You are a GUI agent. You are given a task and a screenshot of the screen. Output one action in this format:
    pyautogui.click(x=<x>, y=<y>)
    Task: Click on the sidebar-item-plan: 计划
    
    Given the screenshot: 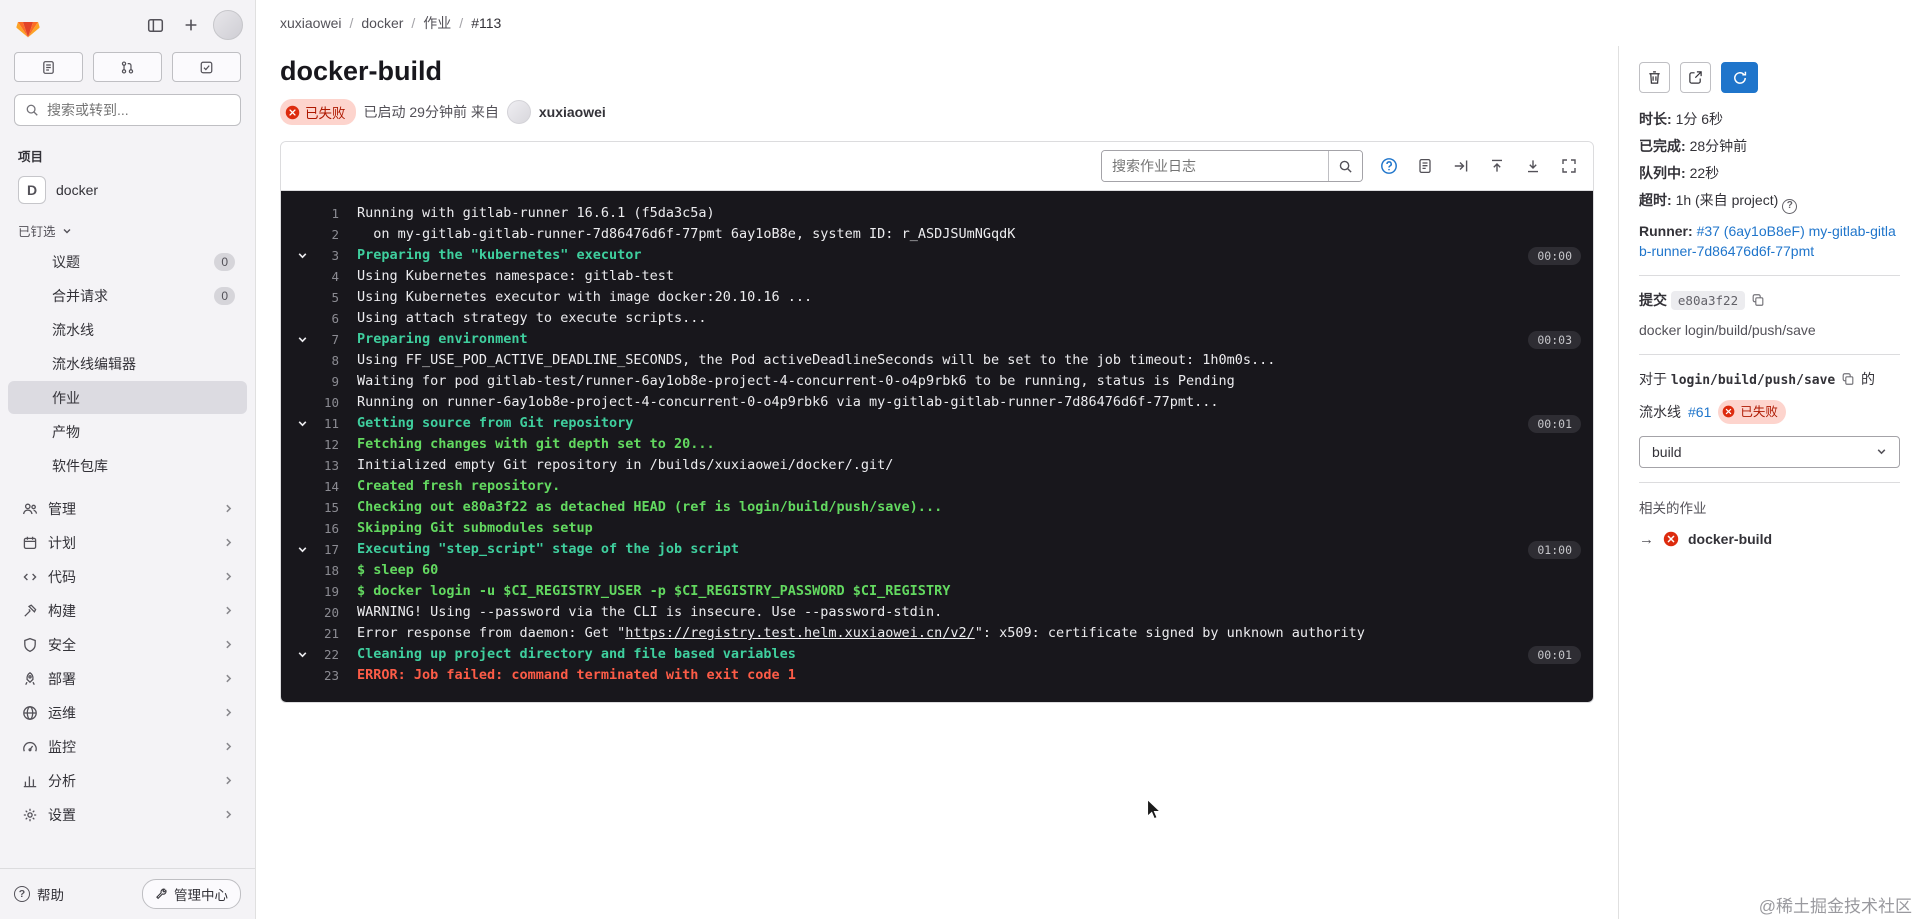 What is the action you would take?
    pyautogui.click(x=127, y=542)
    